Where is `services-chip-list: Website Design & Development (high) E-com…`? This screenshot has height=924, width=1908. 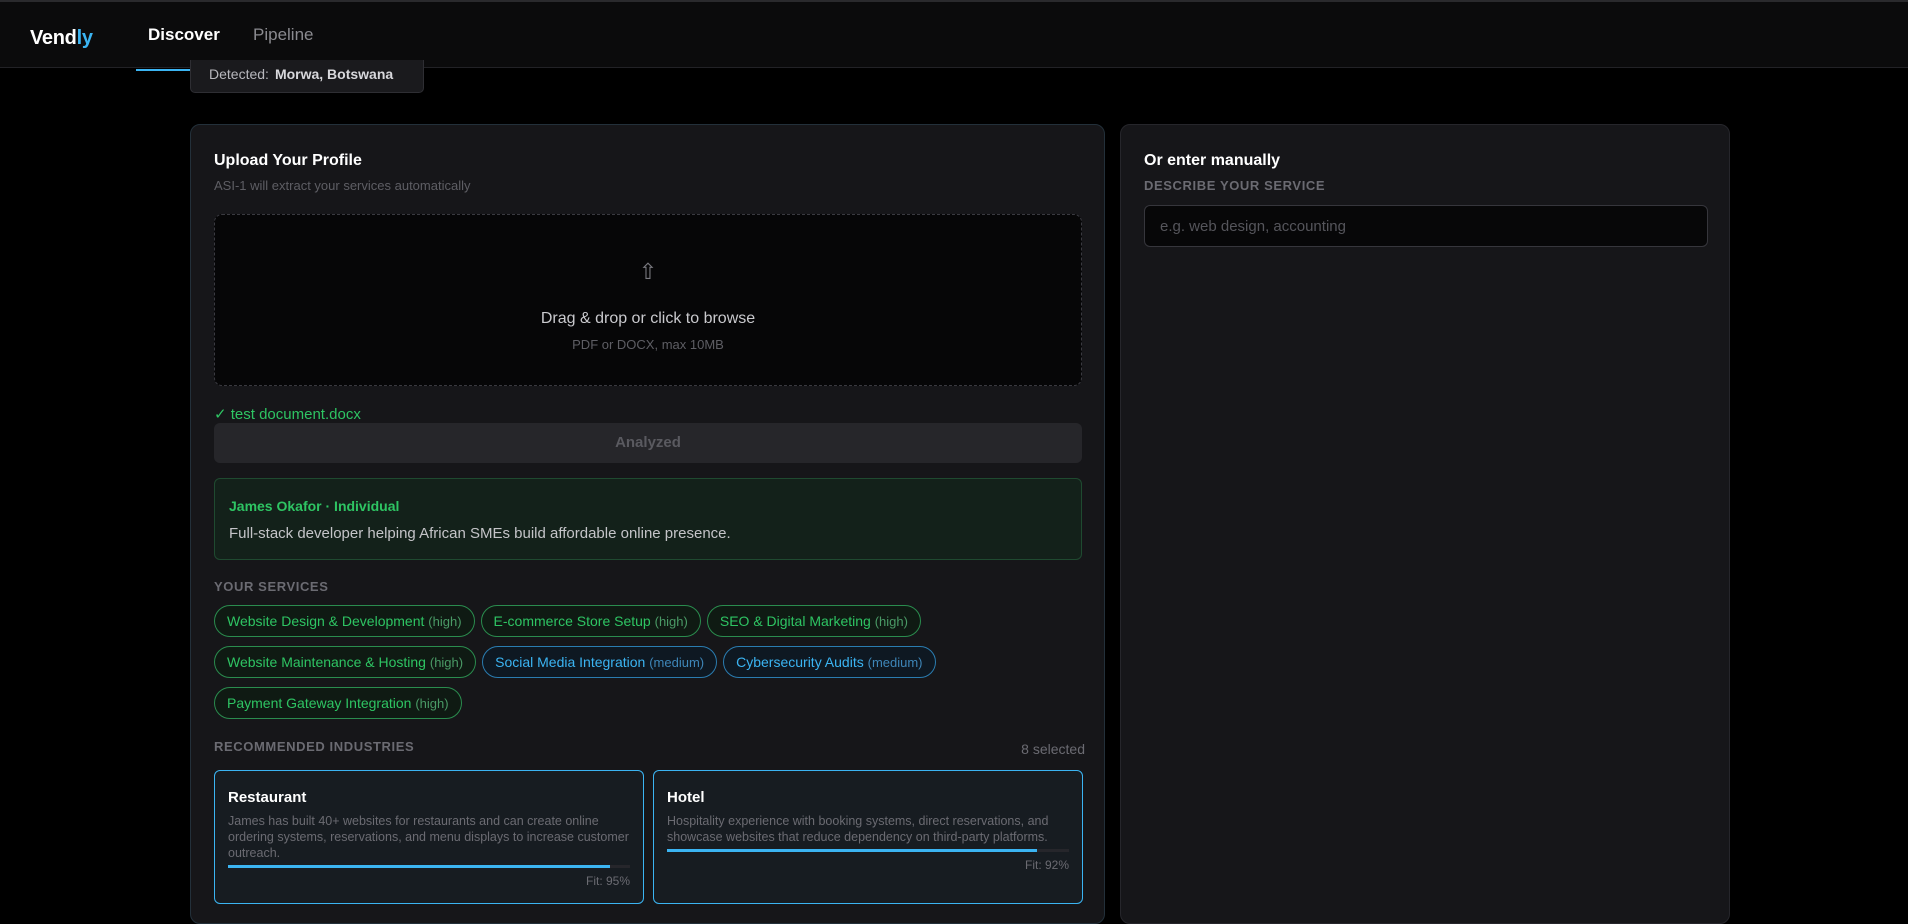 services-chip-list: Website Design & Development (high) E-com… is located at coordinates (654, 666).